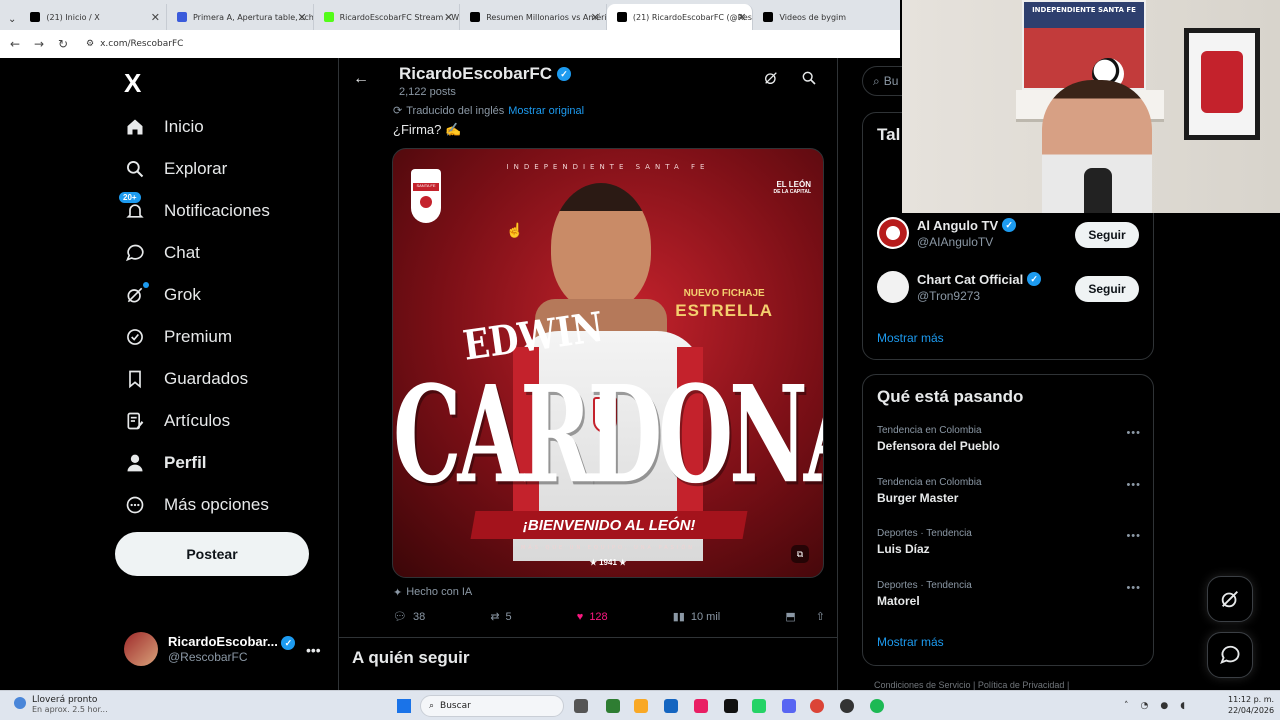  Describe the element at coordinates (500, 617) in the screenshot. I see `repost-button: ⇄ 5` at that location.